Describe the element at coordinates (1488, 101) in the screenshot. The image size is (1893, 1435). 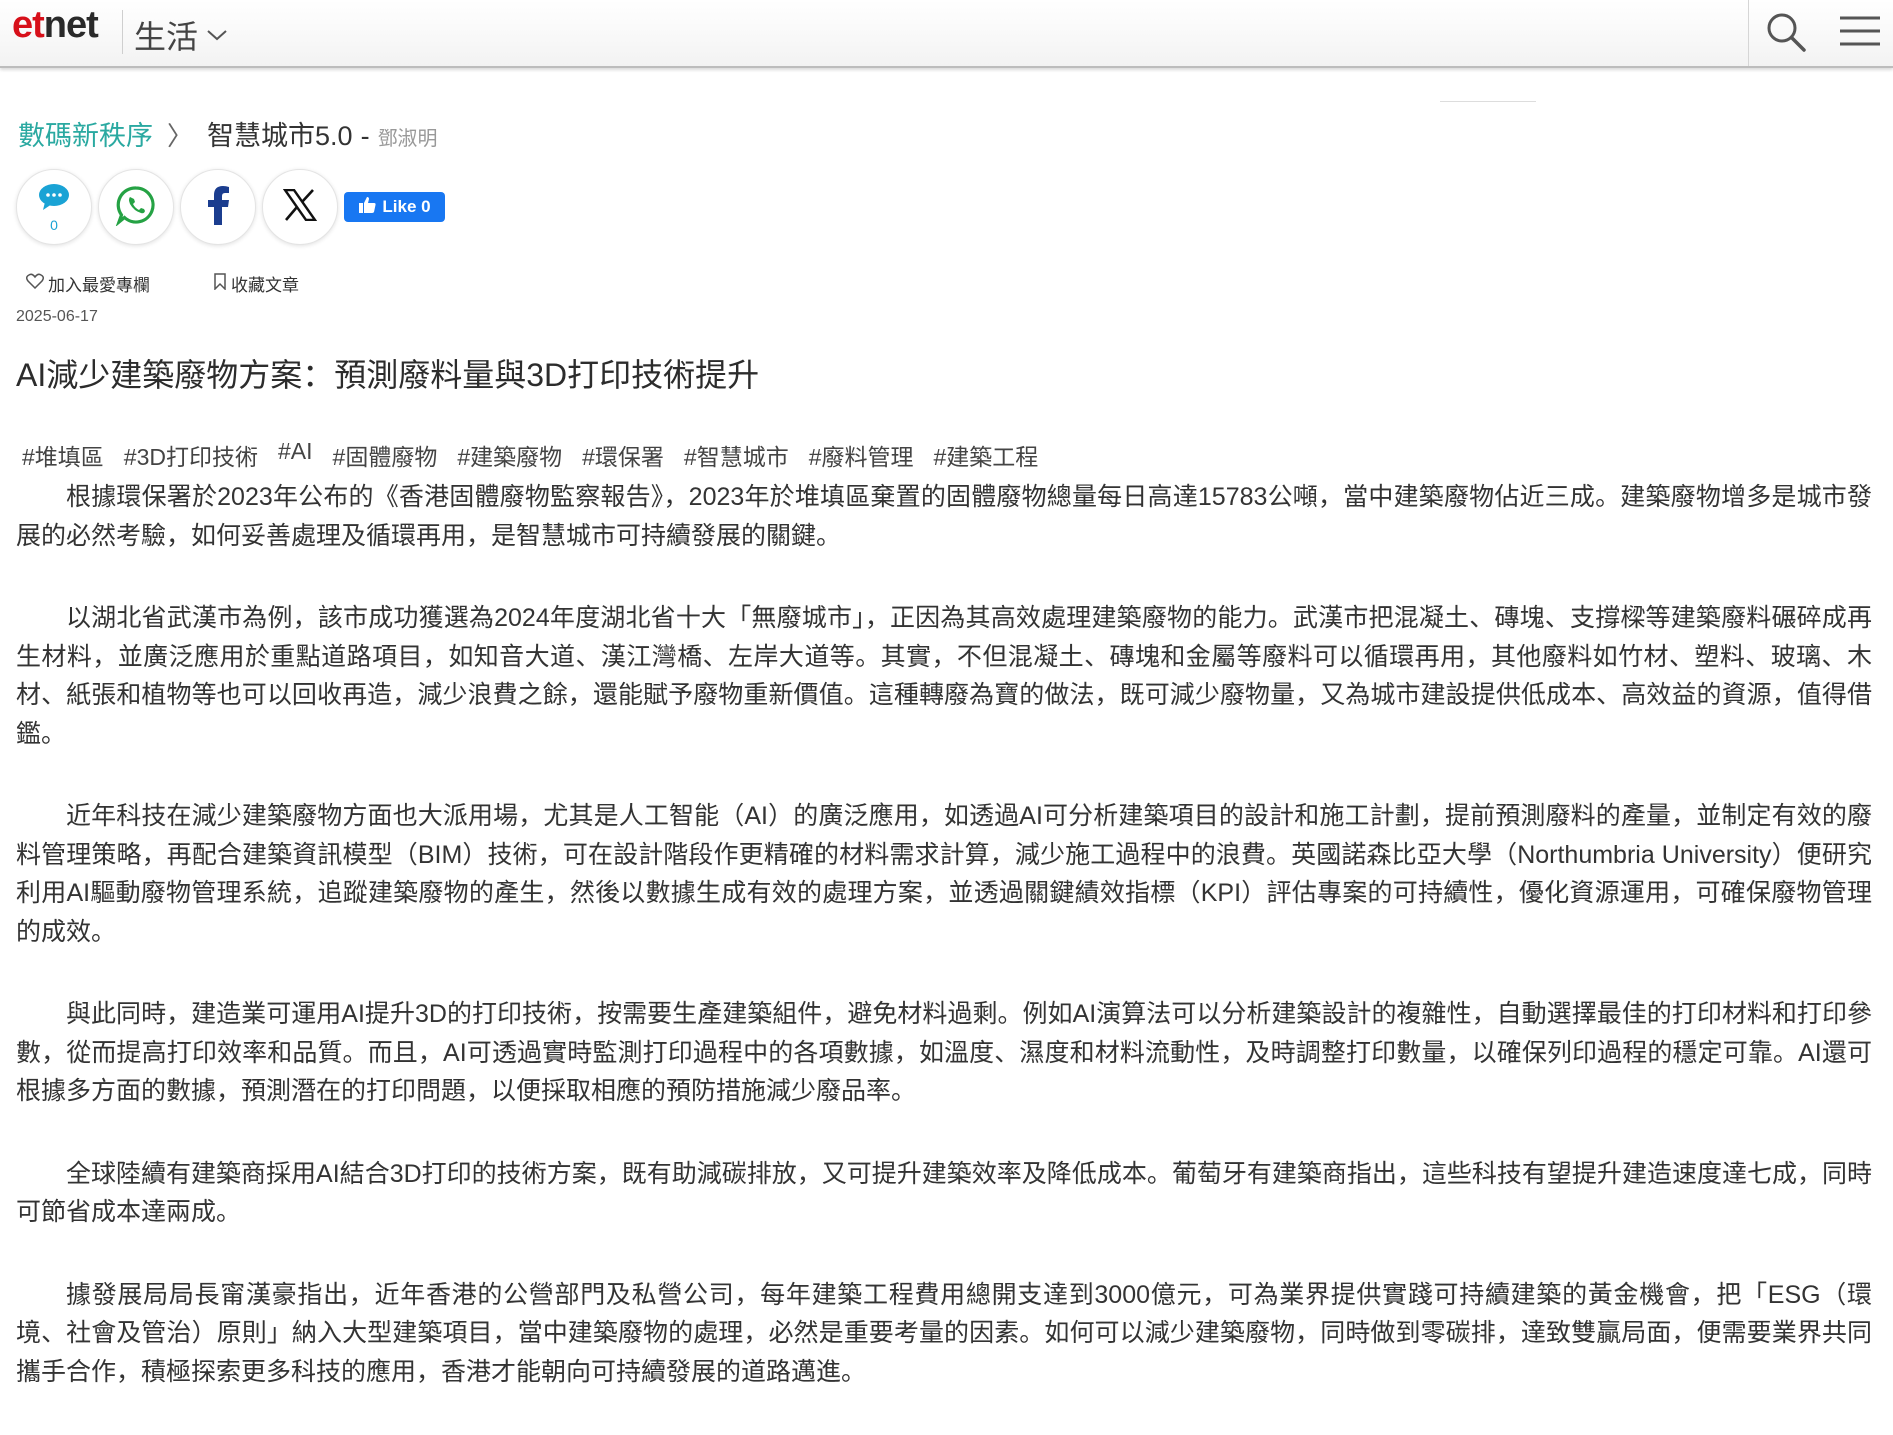
I see `divider-line` at that location.